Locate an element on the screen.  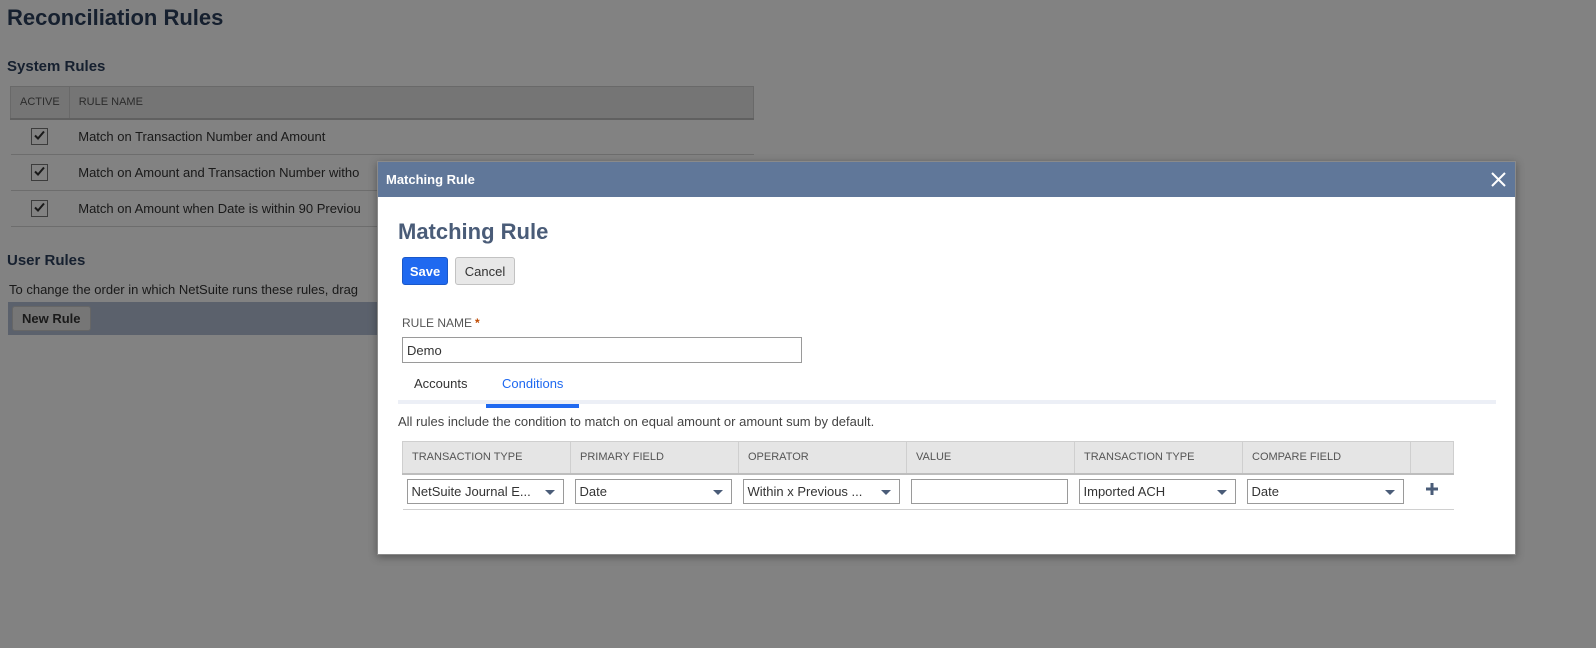
compare-transaction-type-value: Imported ACH is located at coordinates (1124, 492).